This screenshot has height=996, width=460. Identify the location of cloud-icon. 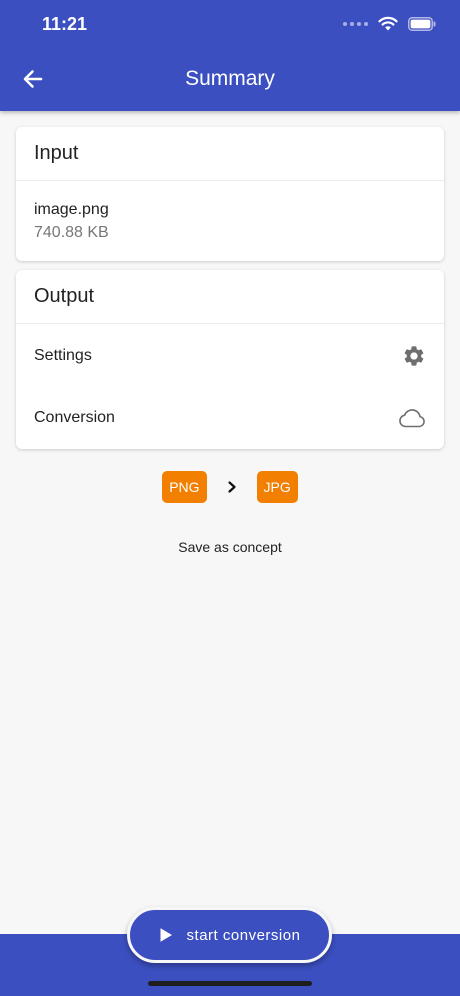
(412, 418).